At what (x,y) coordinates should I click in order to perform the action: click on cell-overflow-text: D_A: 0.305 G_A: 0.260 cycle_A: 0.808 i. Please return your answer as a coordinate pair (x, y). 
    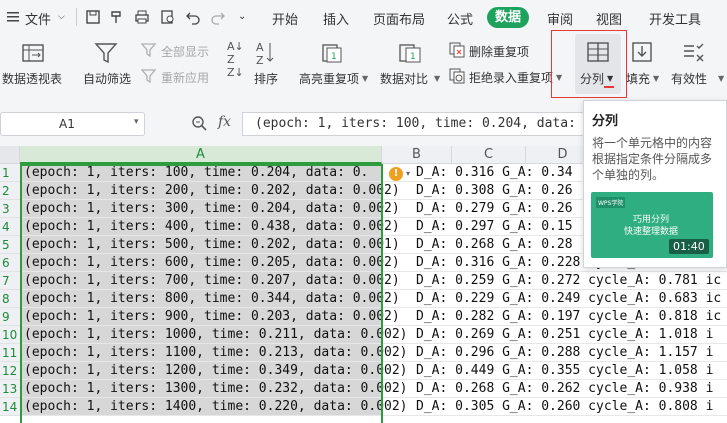
    Looking at the image, I should click on (564, 406).